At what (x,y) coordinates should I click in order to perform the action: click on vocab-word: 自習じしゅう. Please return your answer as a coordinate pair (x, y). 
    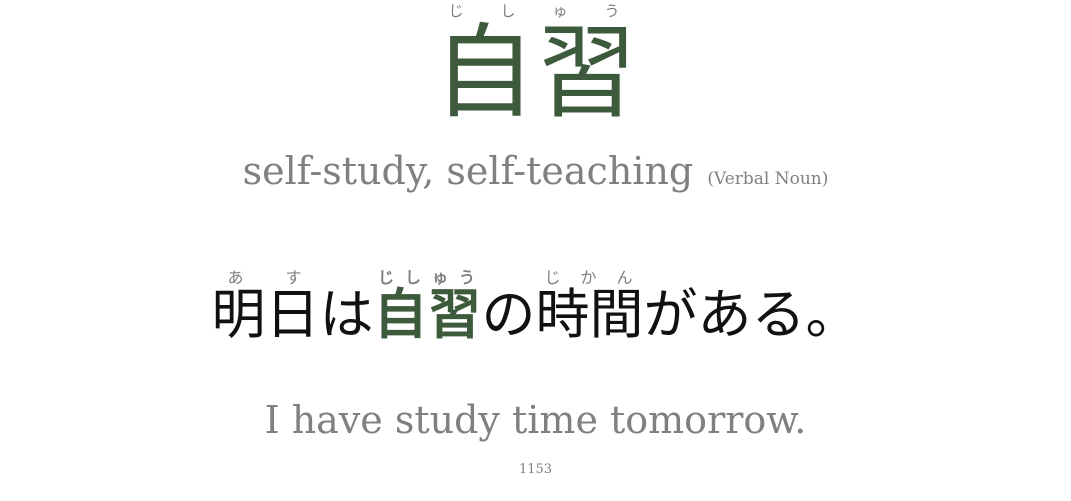
    Looking at the image, I should click on (535, 67).